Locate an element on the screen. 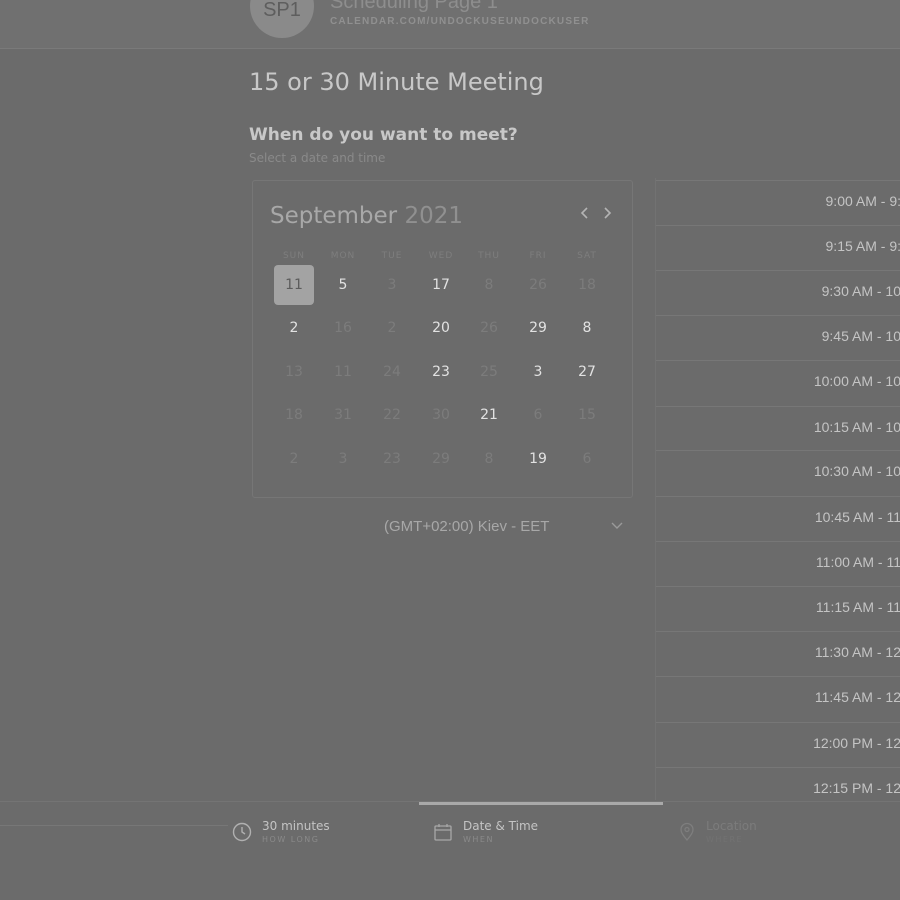  calendar-day: 22 is located at coordinates (392, 415).